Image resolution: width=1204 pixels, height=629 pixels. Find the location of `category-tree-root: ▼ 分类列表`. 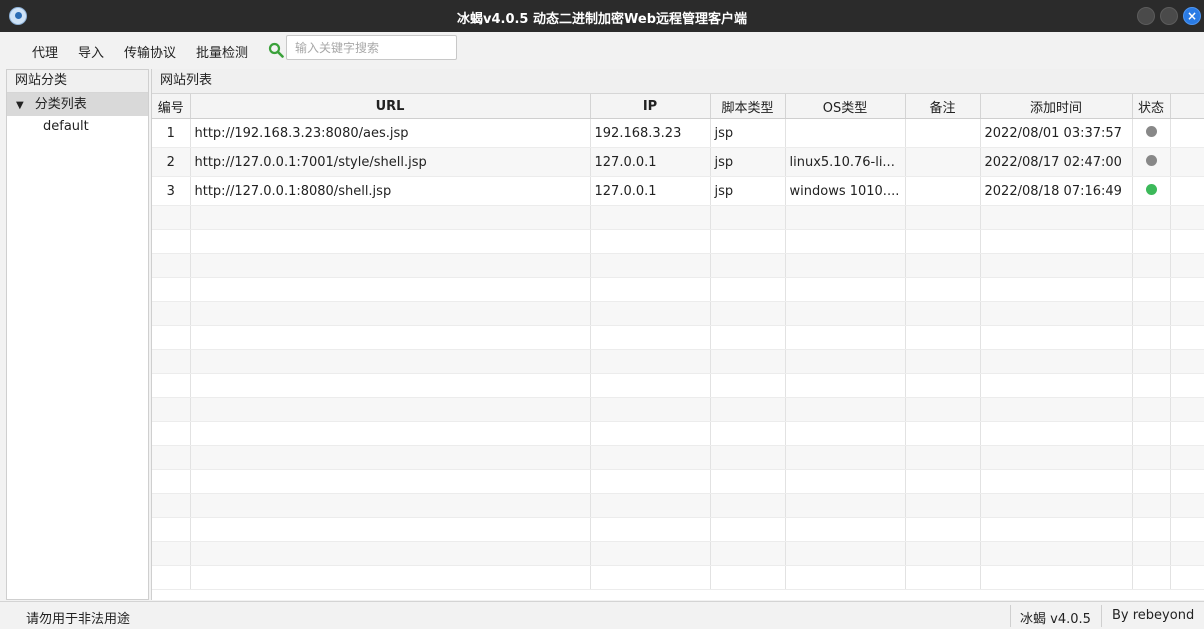

category-tree-root: ▼ 分类列表 is located at coordinates (77, 104).